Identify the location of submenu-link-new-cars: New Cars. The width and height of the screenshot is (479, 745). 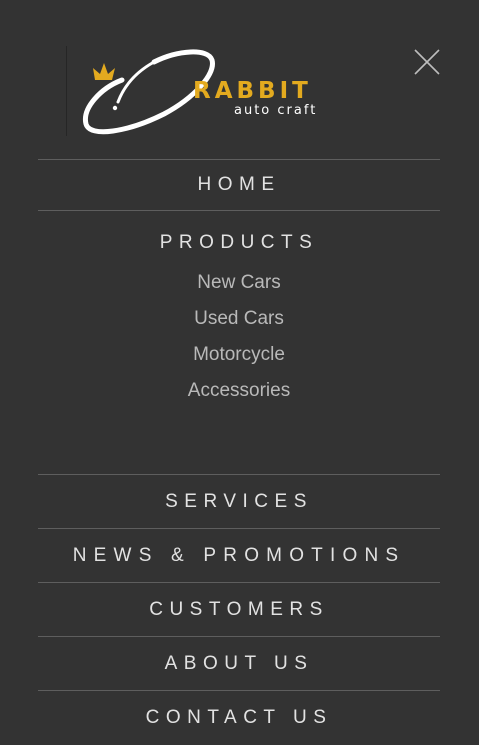
(238, 282).